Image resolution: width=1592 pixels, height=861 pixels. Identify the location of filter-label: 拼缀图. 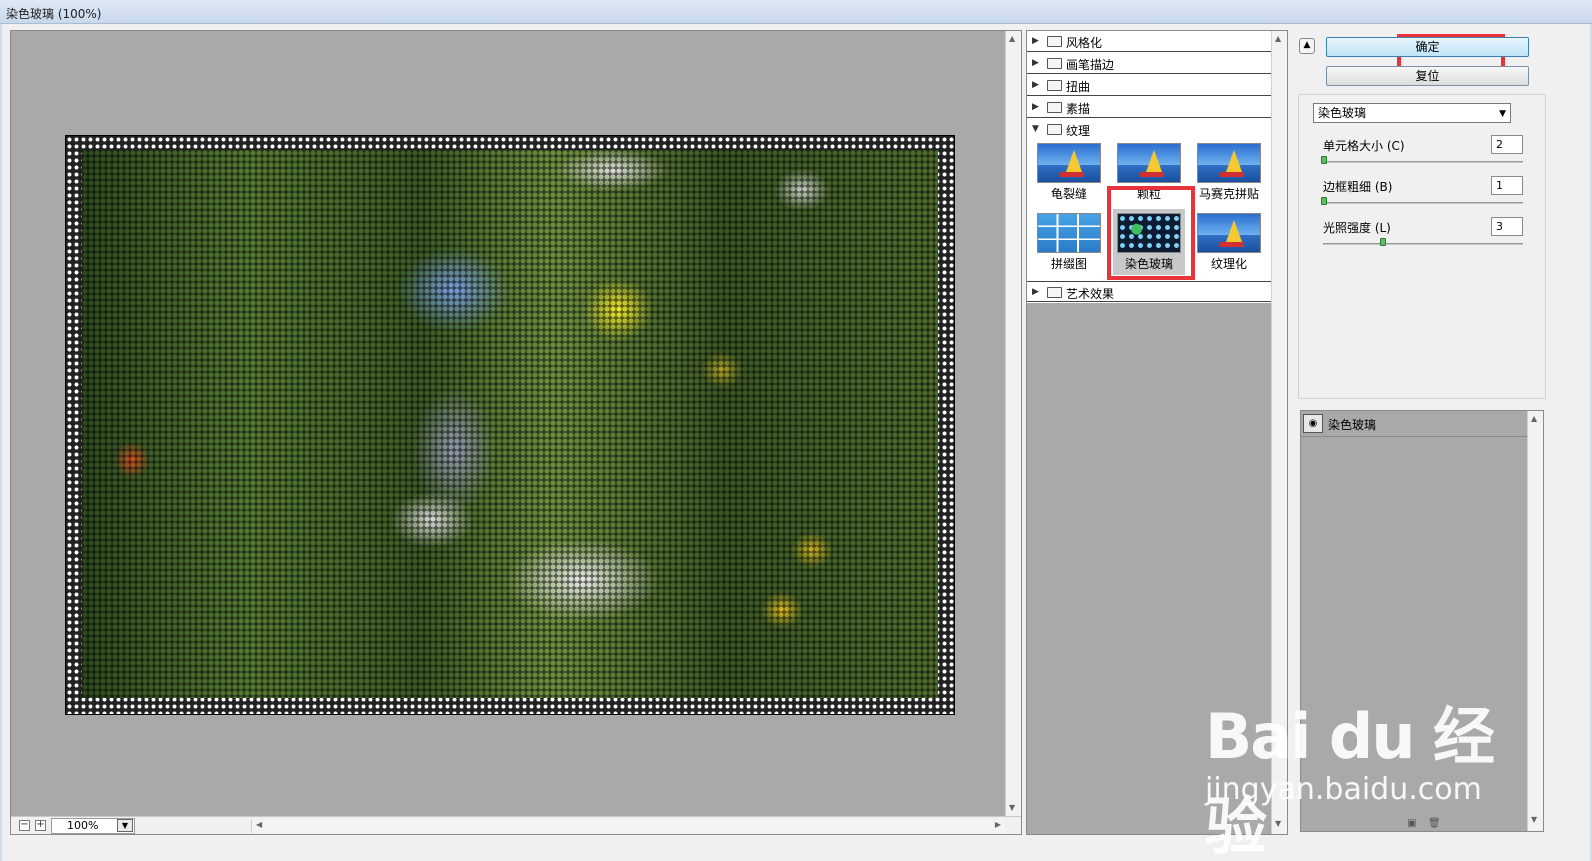
(1068, 264).